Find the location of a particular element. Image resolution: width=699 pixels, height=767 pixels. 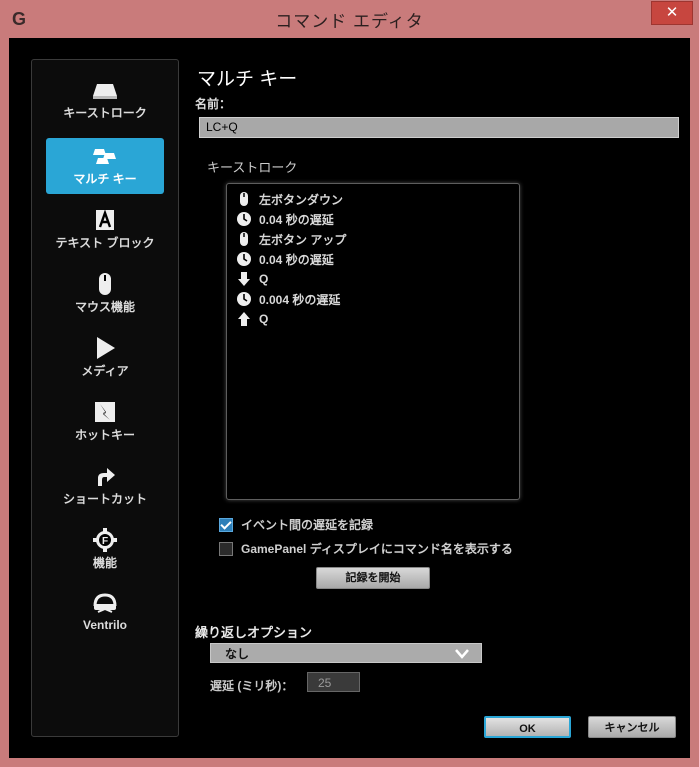

sidebar-item-media: メディア is located at coordinates (105, 358).